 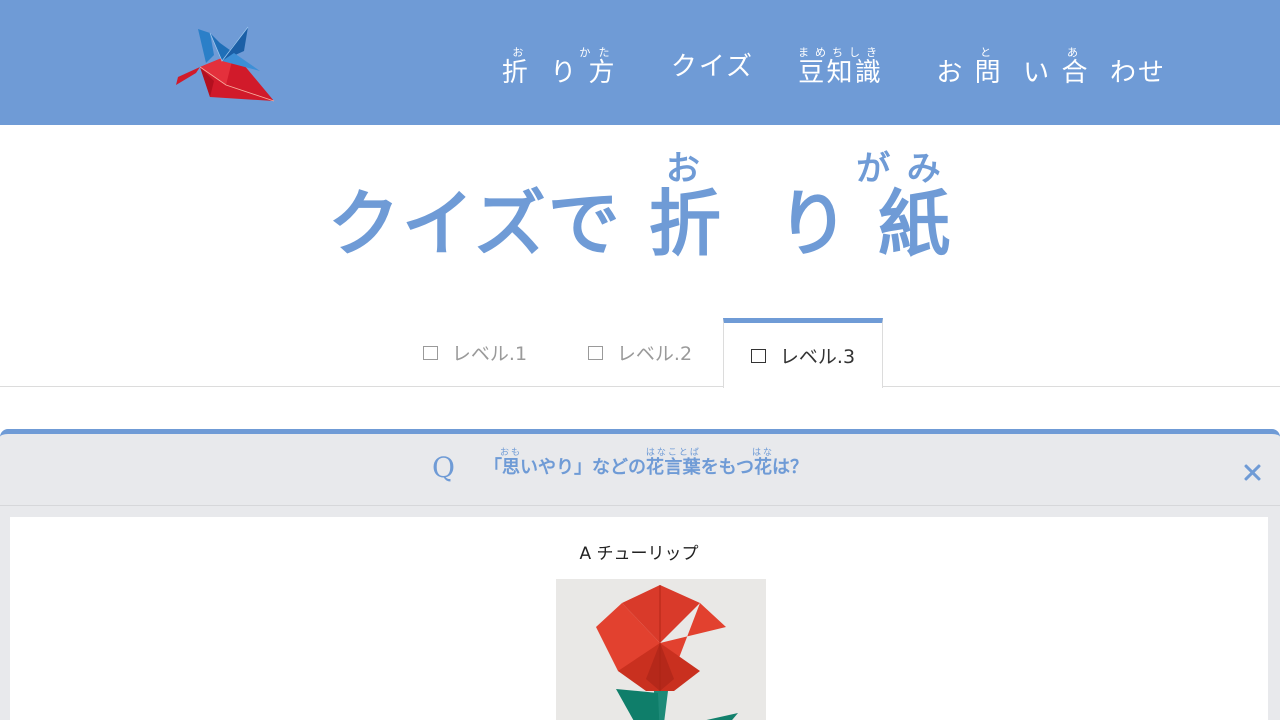 What do you see at coordinates (685, 169) in the screenshot?
I see `title-ruby: お` at bounding box center [685, 169].